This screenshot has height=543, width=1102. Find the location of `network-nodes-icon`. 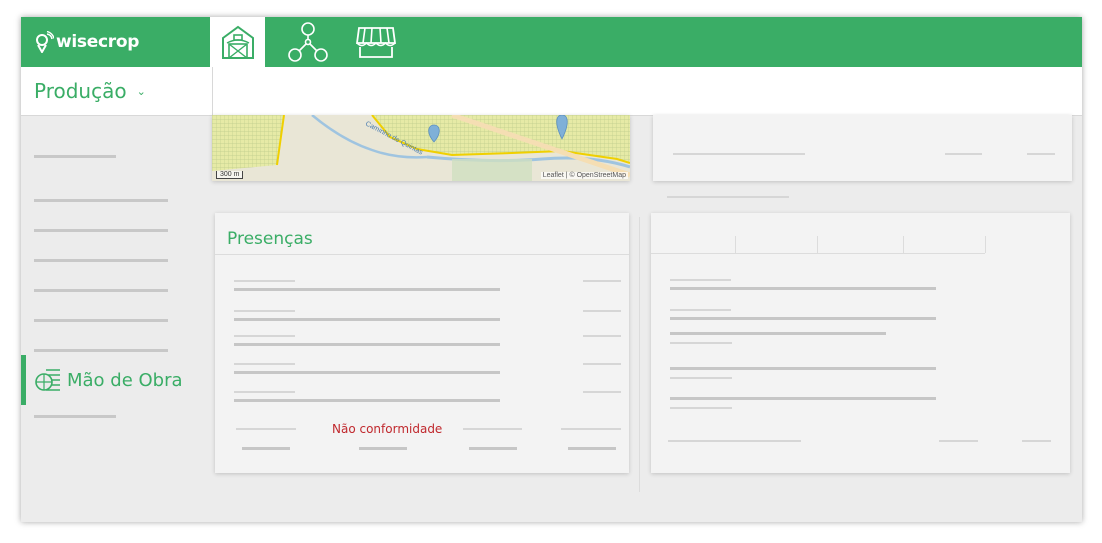

network-nodes-icon is located at coordinates (308, 42).